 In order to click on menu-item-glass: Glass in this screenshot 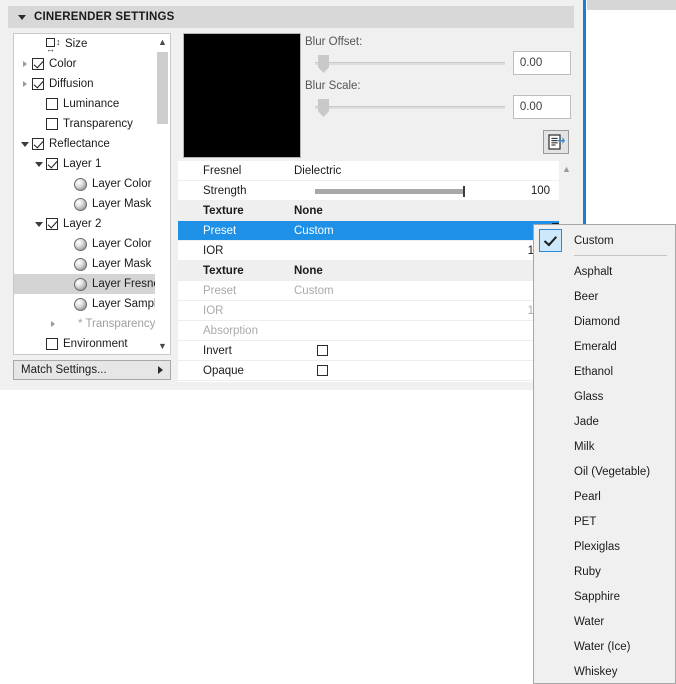, I will do `click(604, 396)`.